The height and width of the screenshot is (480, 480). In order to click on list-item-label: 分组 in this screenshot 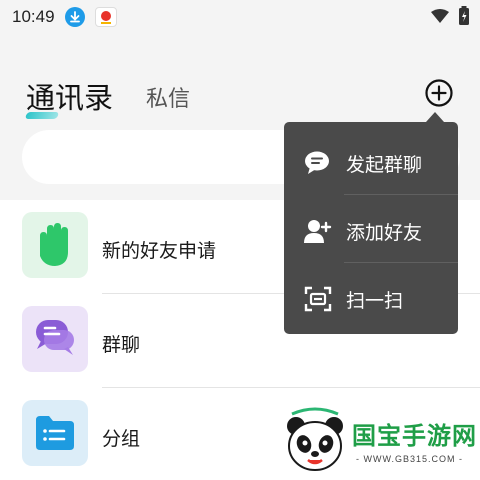, I will do `click(121, 439)`.